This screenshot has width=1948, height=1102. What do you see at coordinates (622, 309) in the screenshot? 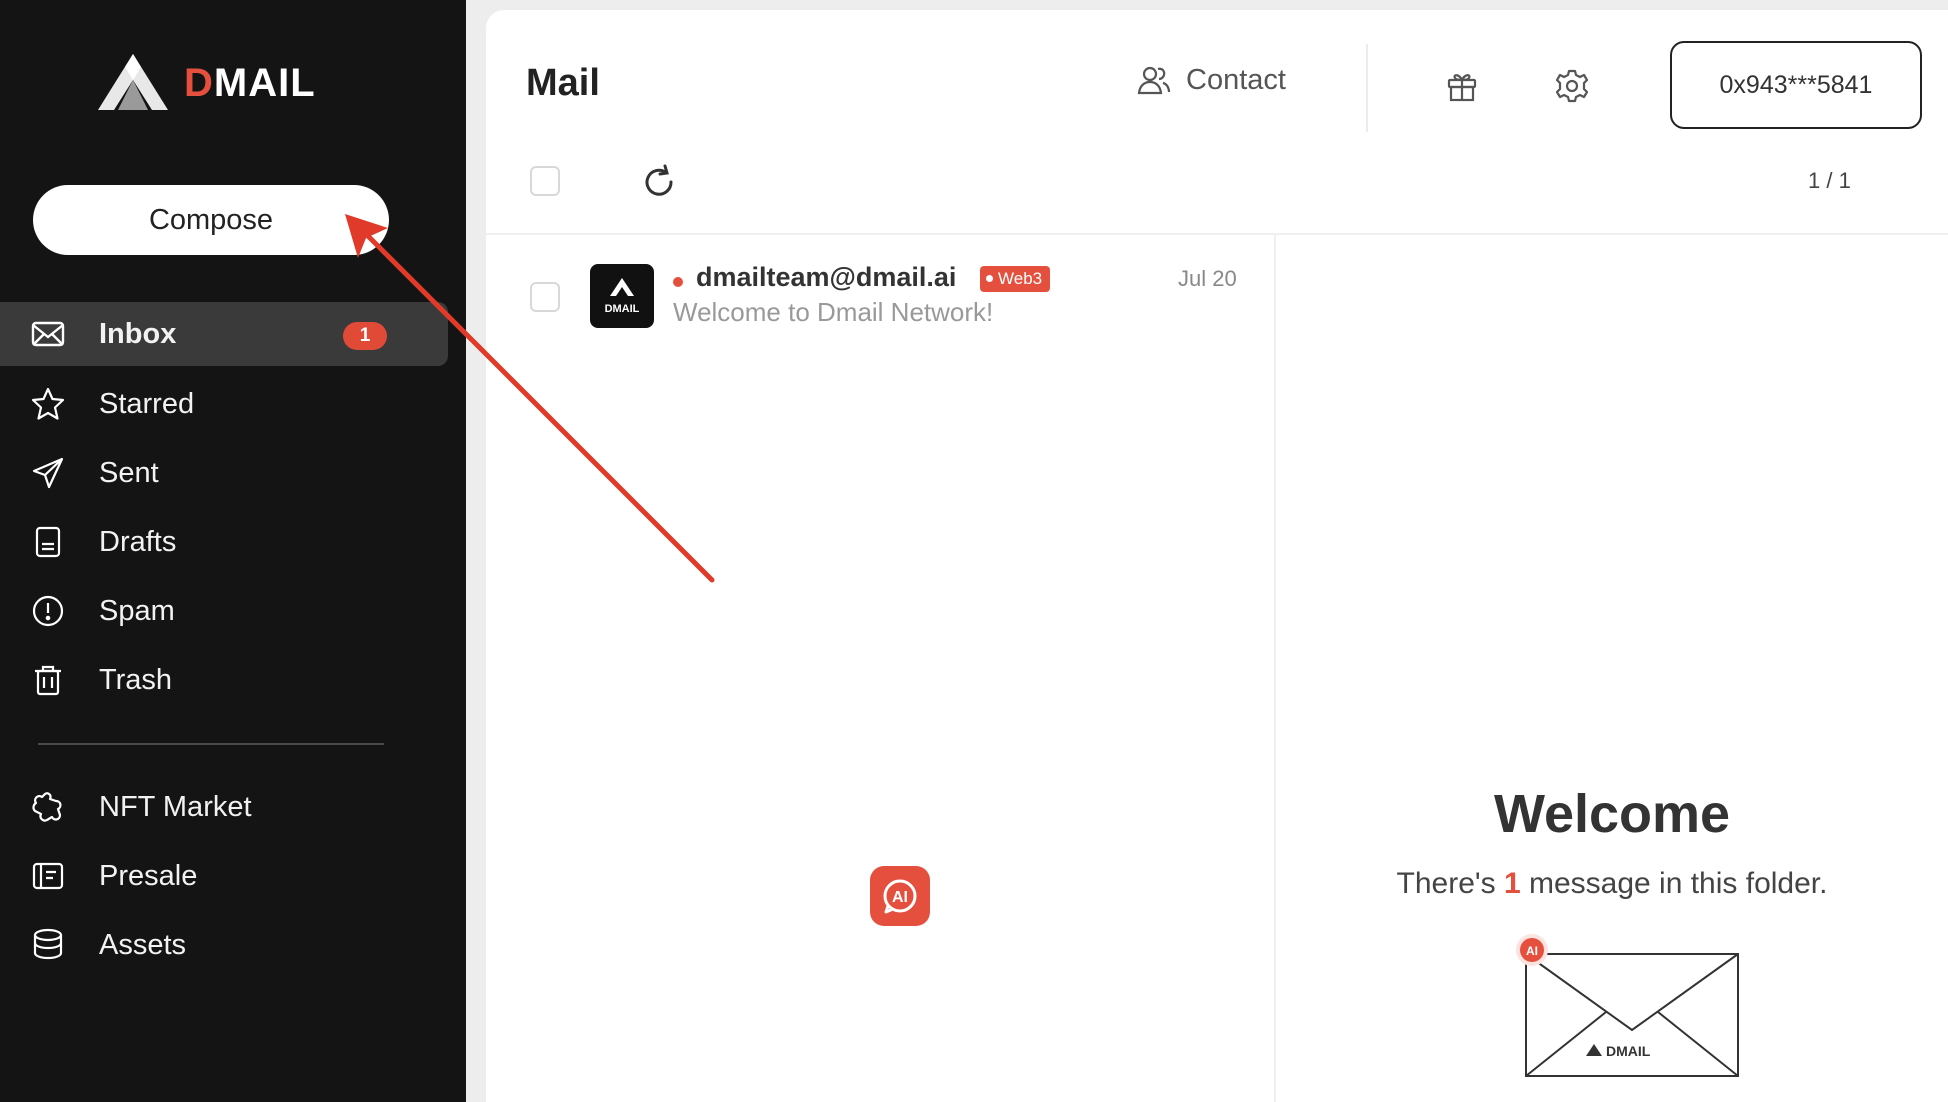
I see `avatar-text: DMAIL` at bounding box center [622, 309].